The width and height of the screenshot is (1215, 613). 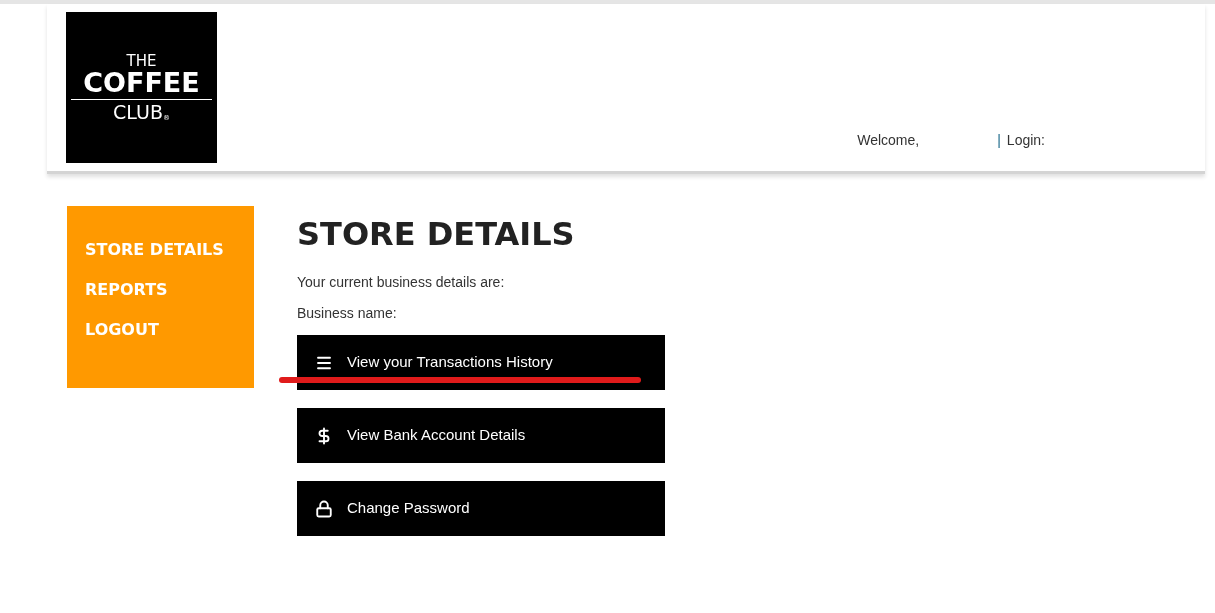 I want to click on action-button: View your Transactions History, so click(x=481, y=362).